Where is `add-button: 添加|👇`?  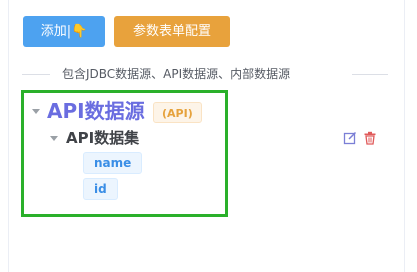
add-button: 添加|👇 is located at coordinates (64, 31).